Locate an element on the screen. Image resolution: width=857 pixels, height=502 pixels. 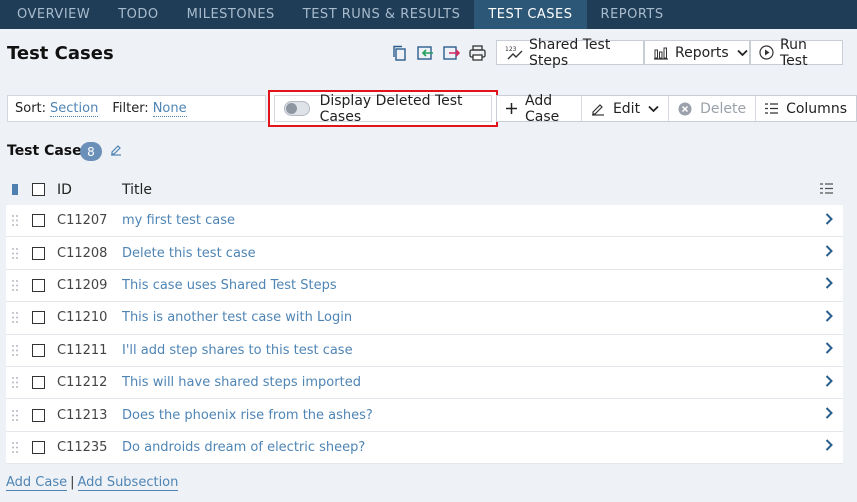
reports-dropdown-button: Reports is located at coordinates (697, 52).